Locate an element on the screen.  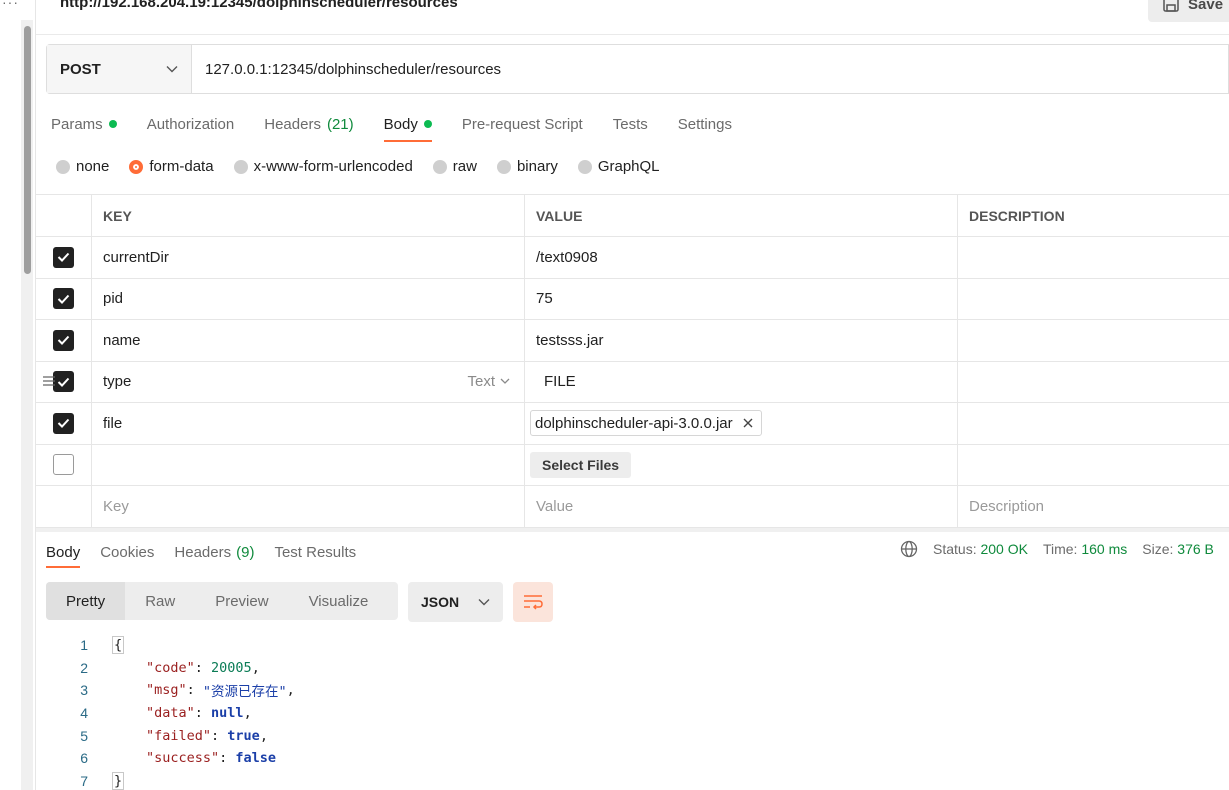
close-icon is located at coordinates (748, 423).